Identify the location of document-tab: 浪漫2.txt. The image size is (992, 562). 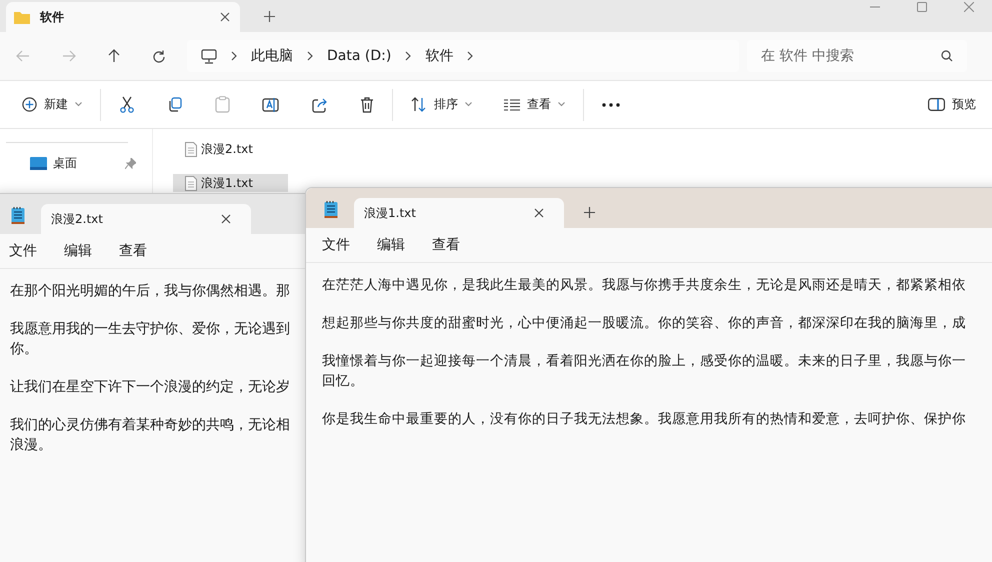
(146, 219).